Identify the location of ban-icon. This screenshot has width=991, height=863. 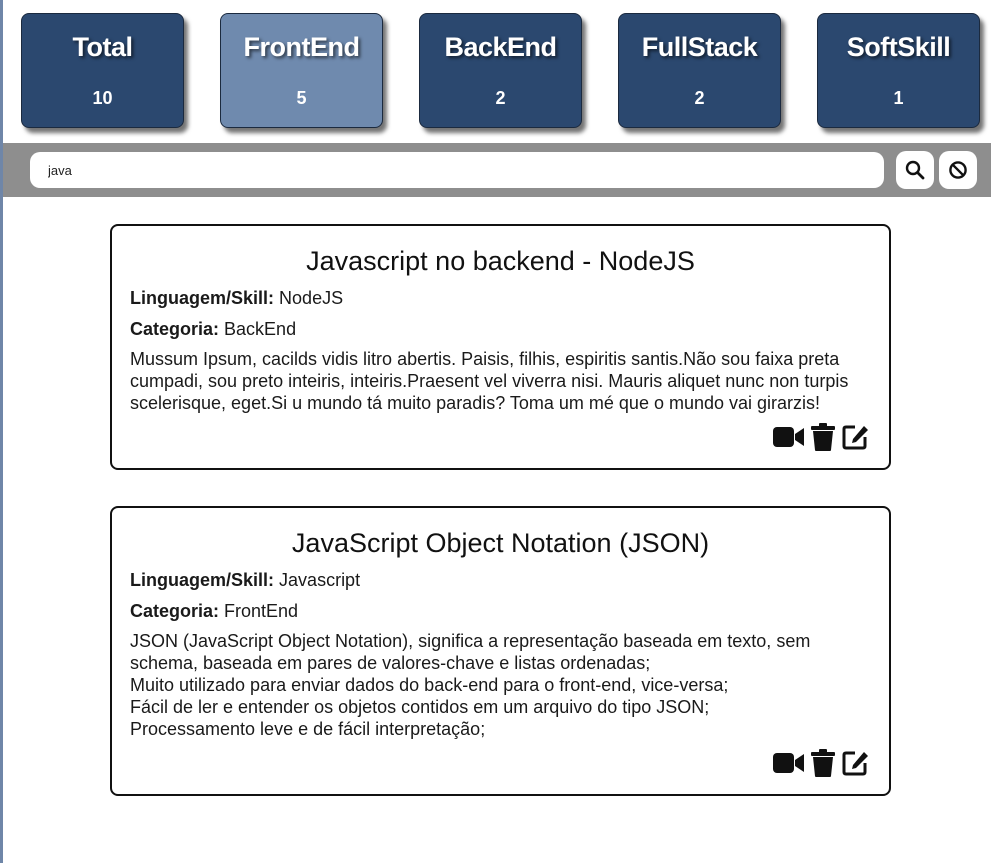
(958, 170).